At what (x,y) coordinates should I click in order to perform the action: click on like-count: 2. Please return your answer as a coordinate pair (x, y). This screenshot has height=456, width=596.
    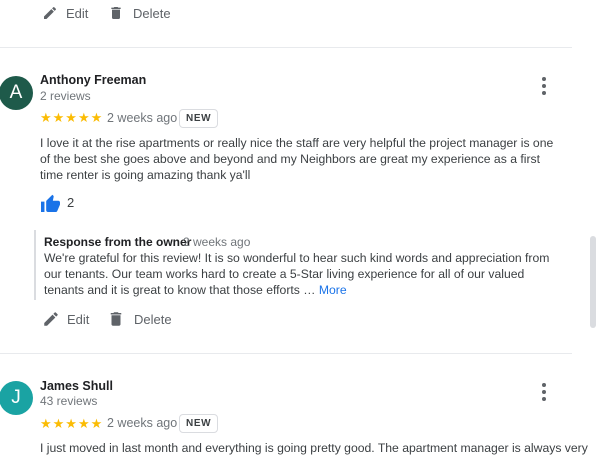
    Looking at the image, I should click on (71, 202).